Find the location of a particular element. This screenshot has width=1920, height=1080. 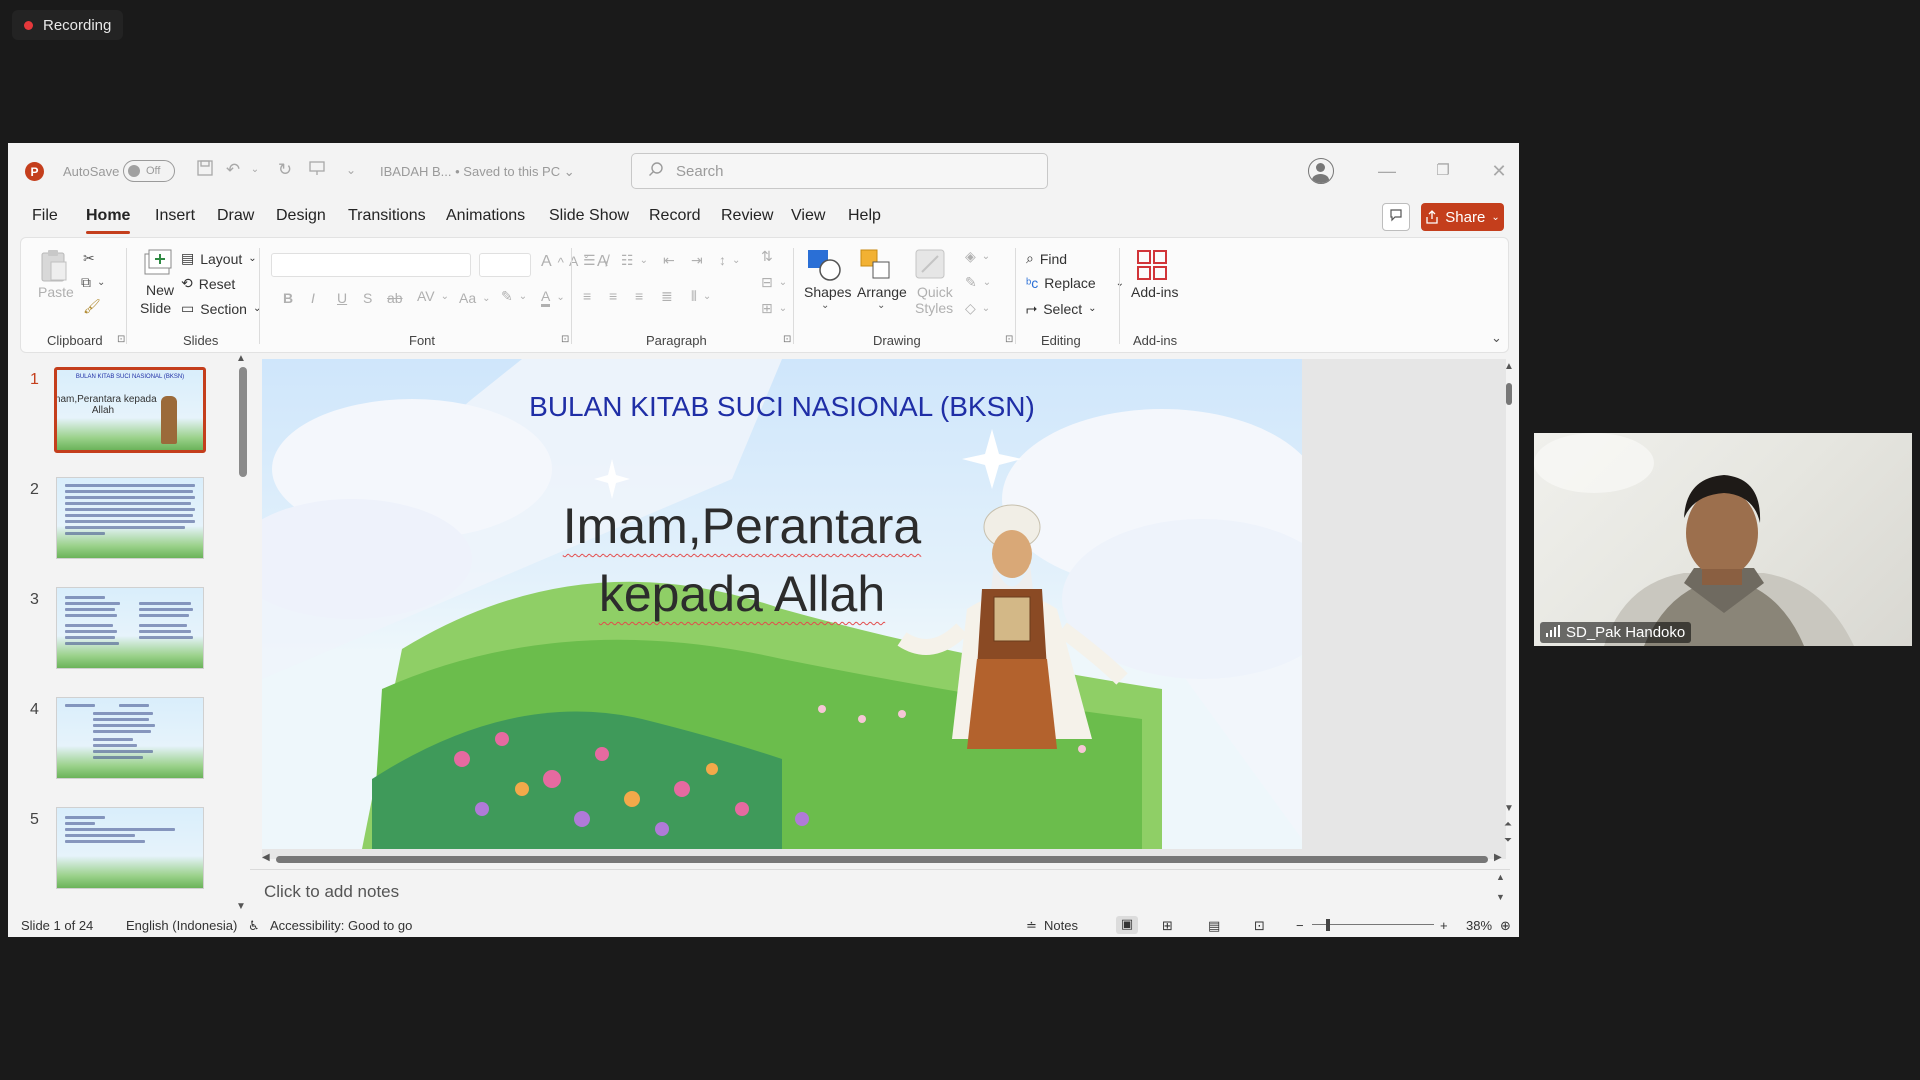

zoom-in-icon: + is located at coordinates (1444, 925).